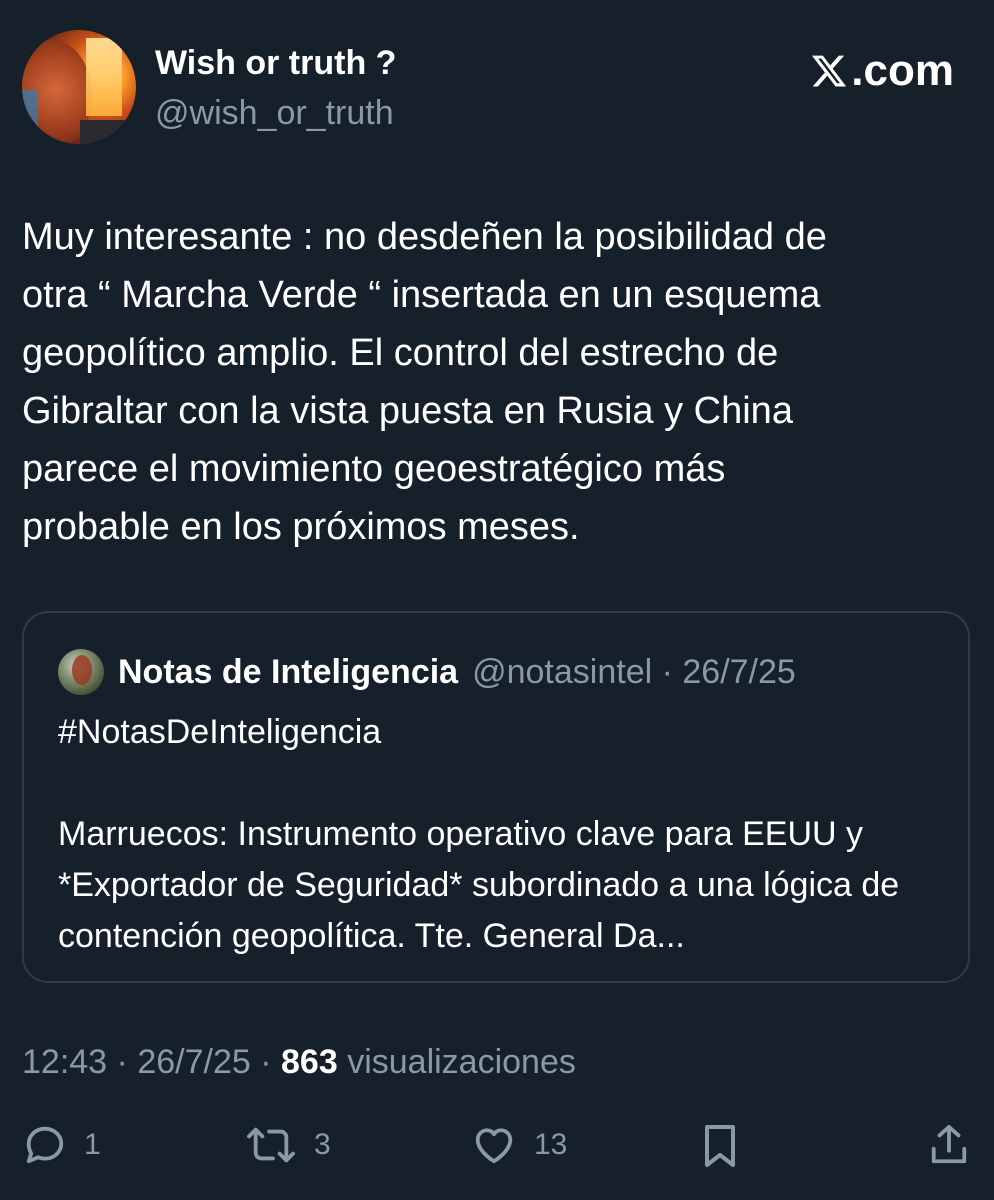  I want to click on author-handle: @wish_or_truth, so click(274, 113).